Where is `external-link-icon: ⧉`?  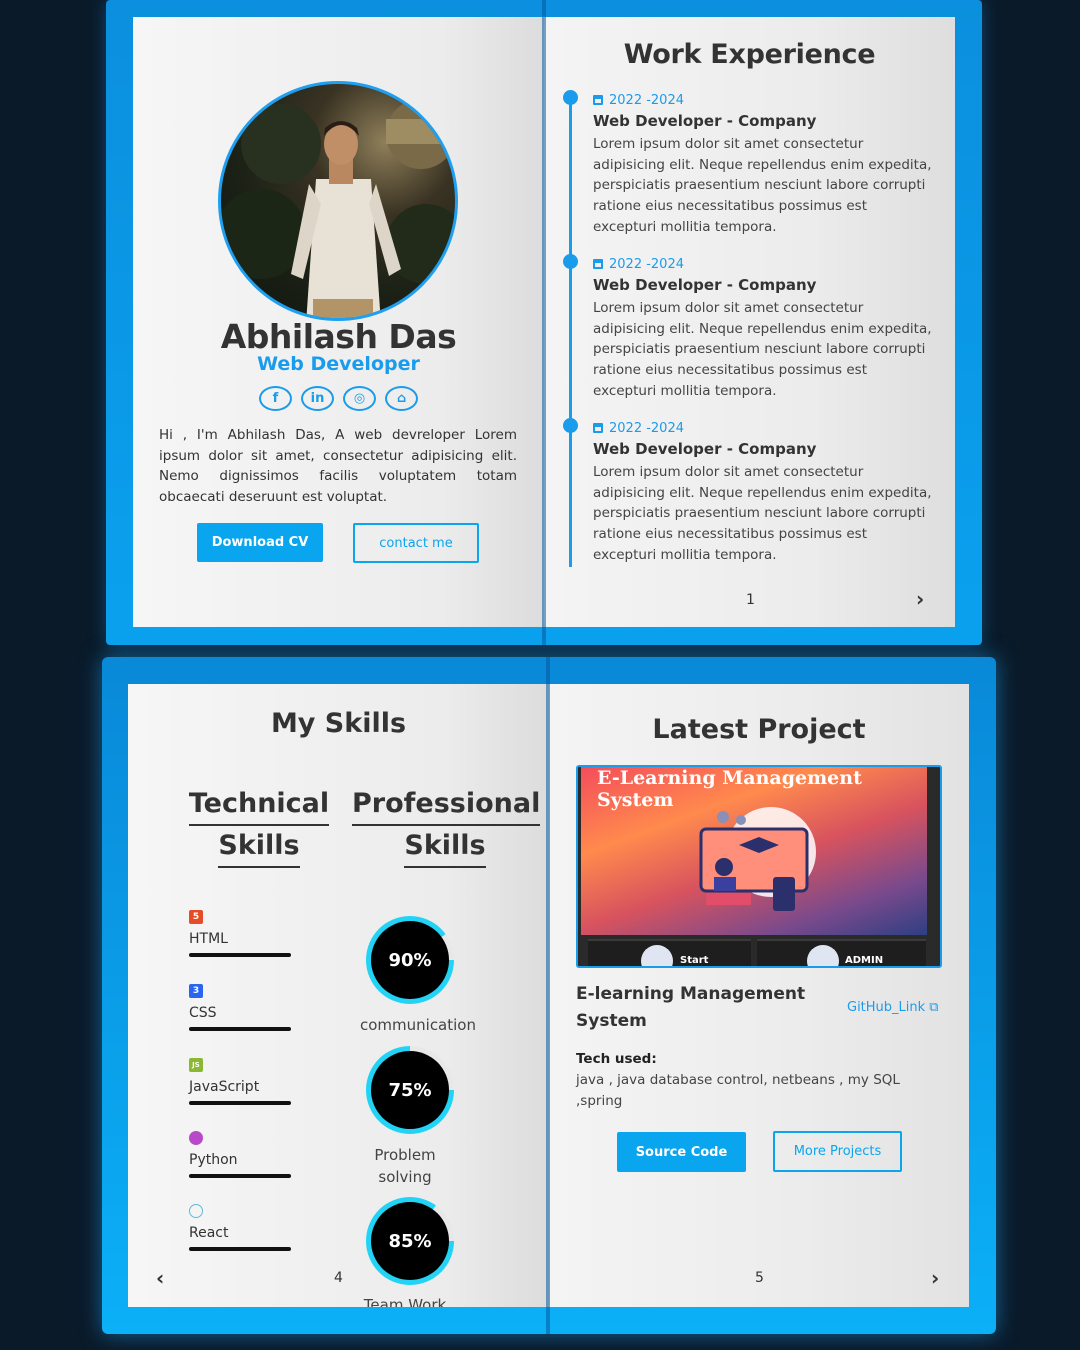 external-link-icon: ⧉ is located at coordinates (932, 1007).